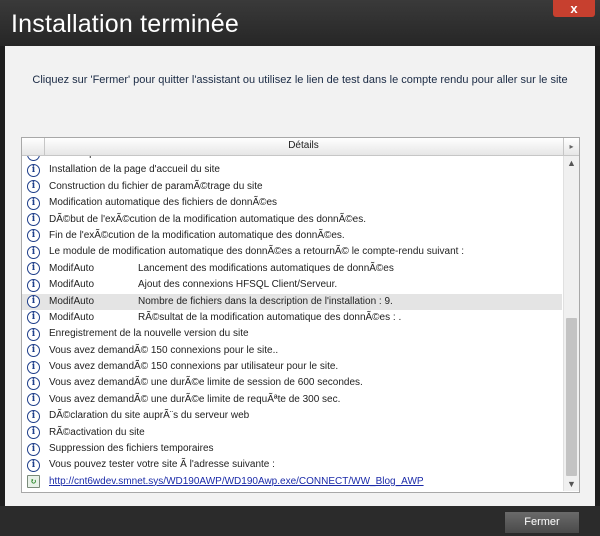 The height and width of the screenshot is (536, 600). Describe the element at coordinates (571, 397) in the screenshot. I see `scroll-thumb` at that location.